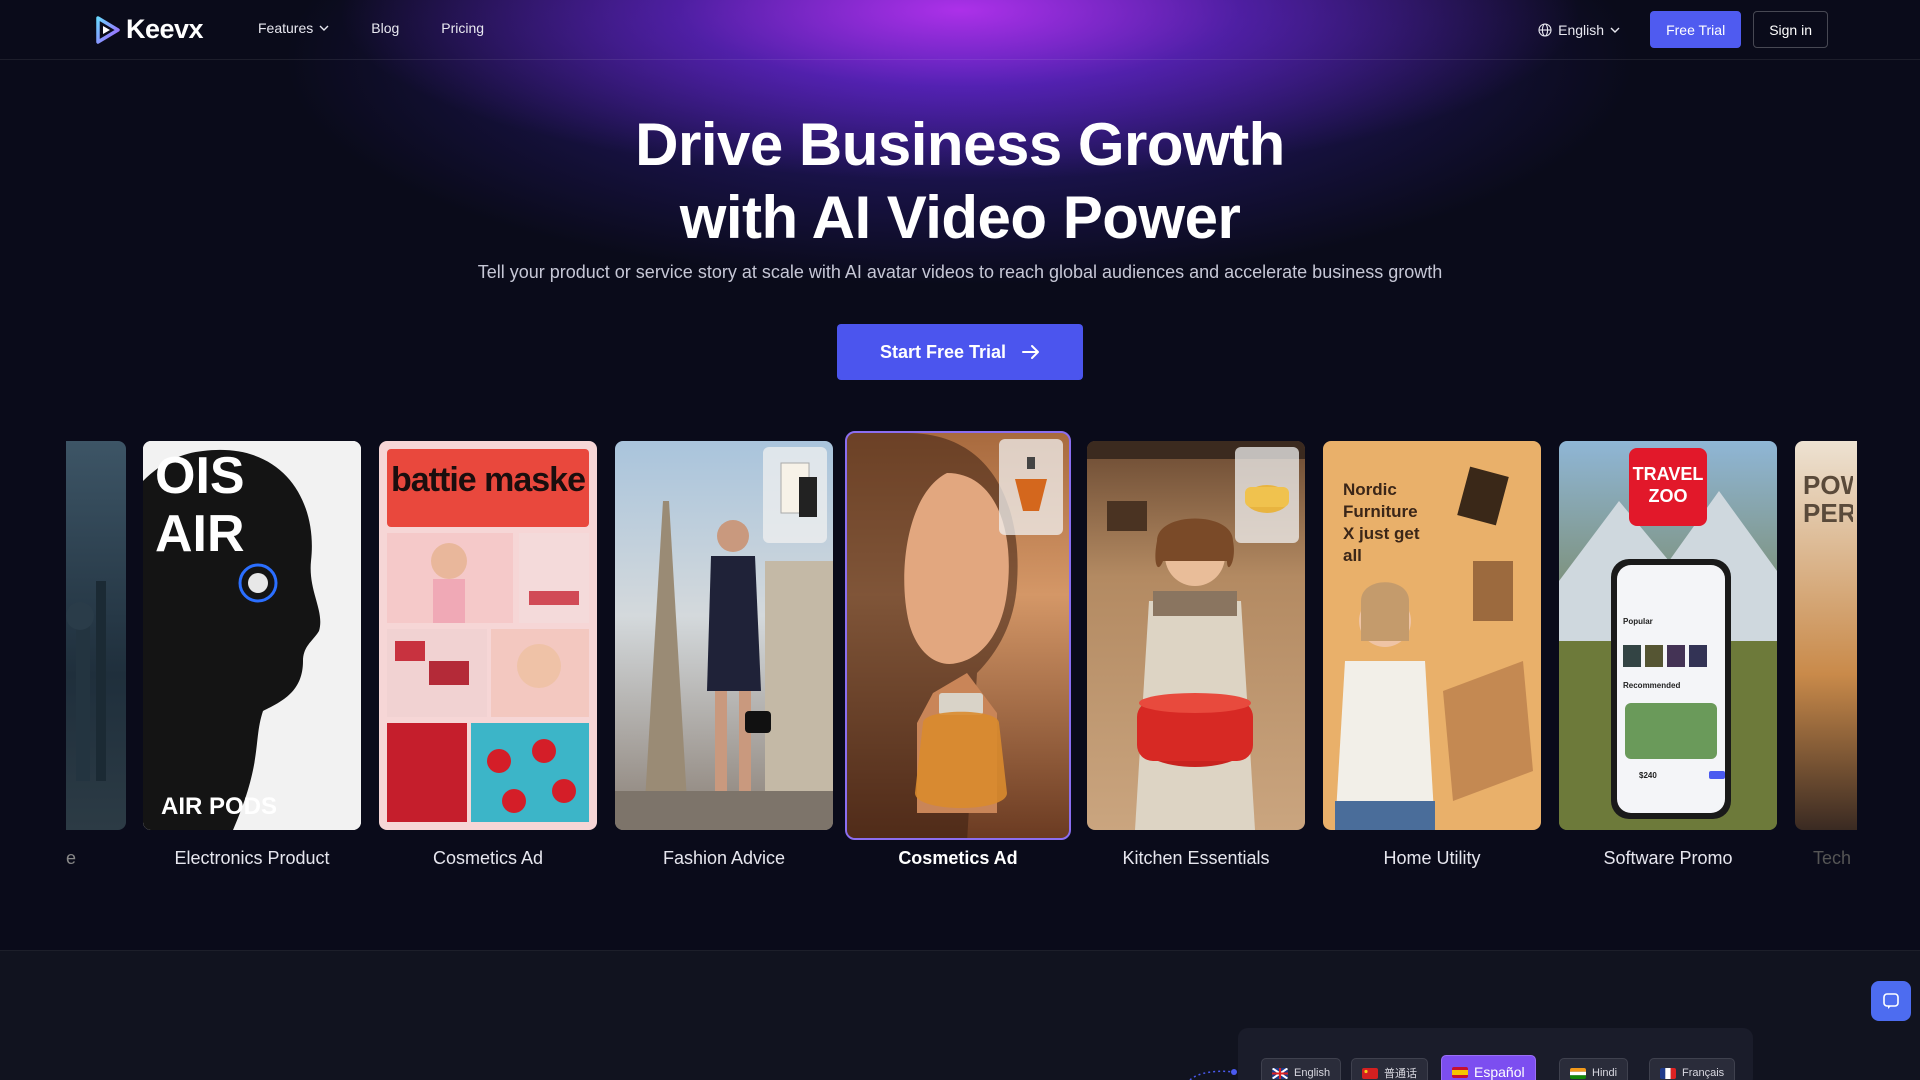 The width and height of the screenshot is (1920, 1080). What do you see at coordinates (1460, 1072) in the screenshot?
I see `spain-flag-icon` at bounding box center [1460, 1072].